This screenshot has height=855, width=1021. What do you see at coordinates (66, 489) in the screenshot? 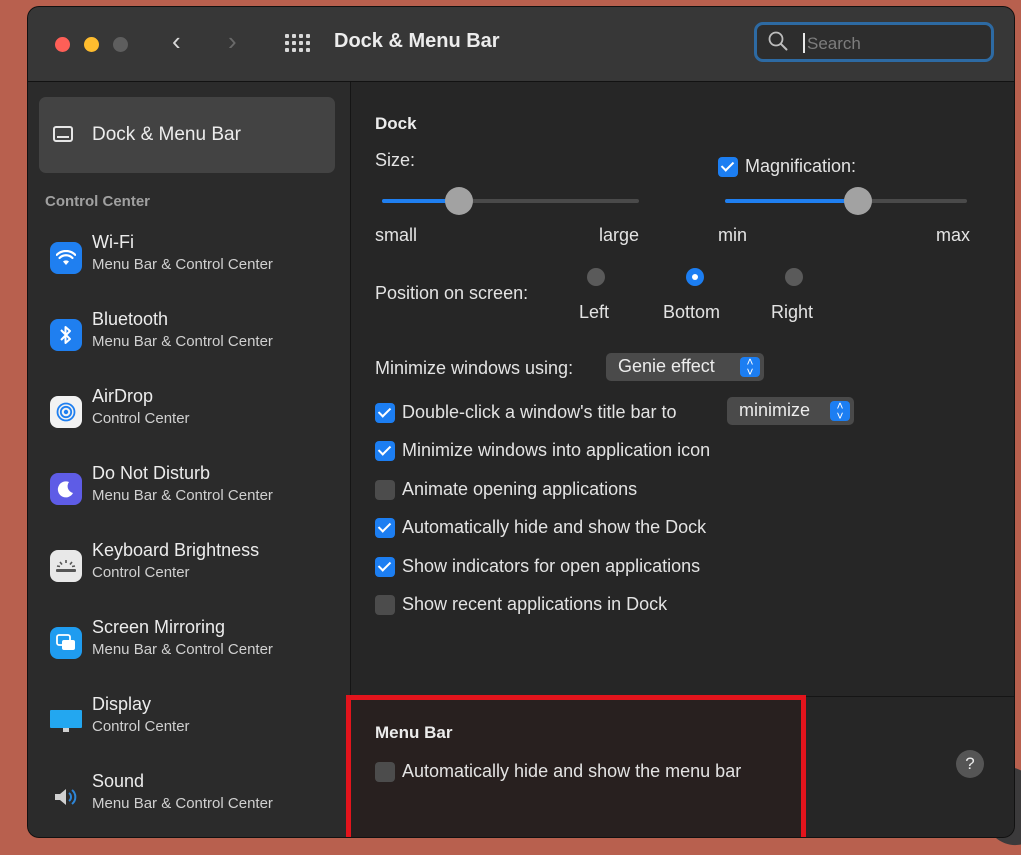
I see `moon-icon` at bounding box center [66, 489].